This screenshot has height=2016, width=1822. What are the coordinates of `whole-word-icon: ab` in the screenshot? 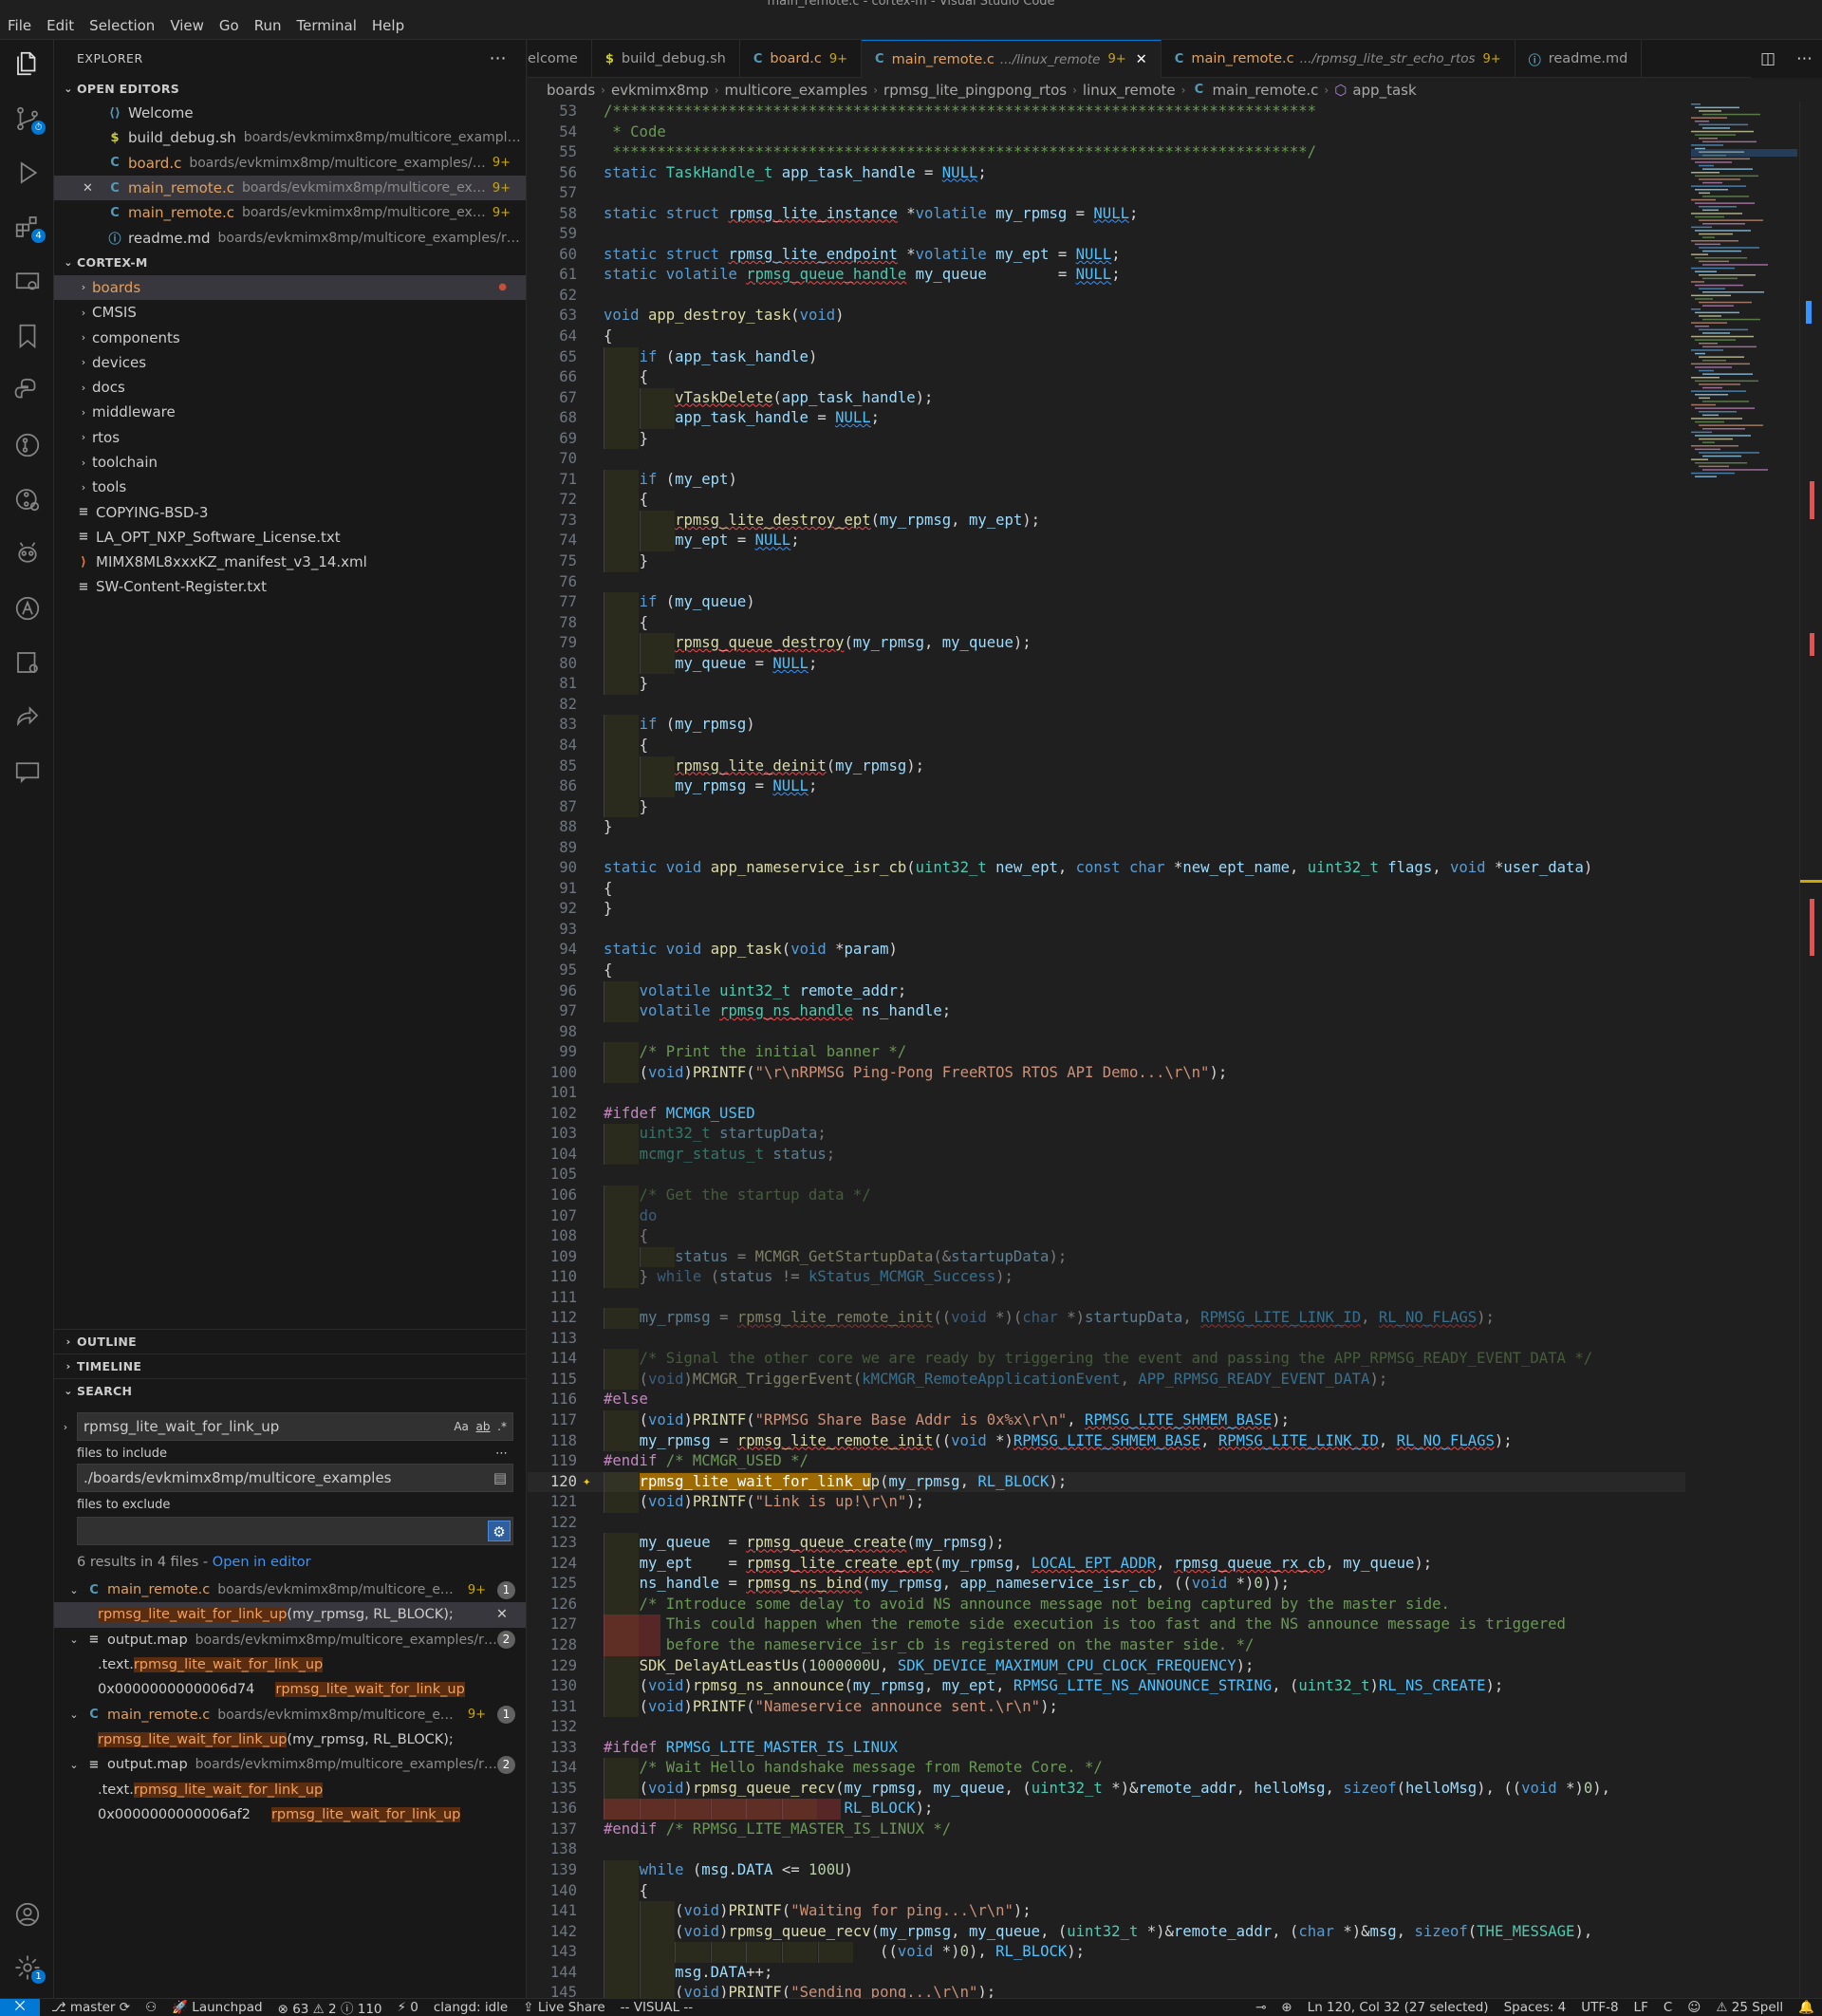 It's located at (483, 1426).